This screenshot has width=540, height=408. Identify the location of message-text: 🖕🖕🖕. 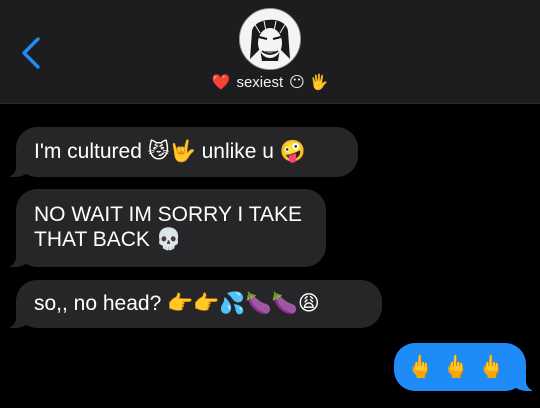
(460, 367).